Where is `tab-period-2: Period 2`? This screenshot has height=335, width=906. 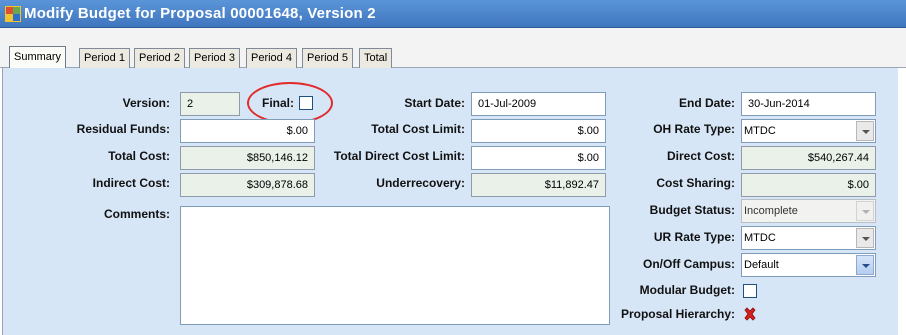
tab-period-2: Period 2 is located at coordinates (159, 58).